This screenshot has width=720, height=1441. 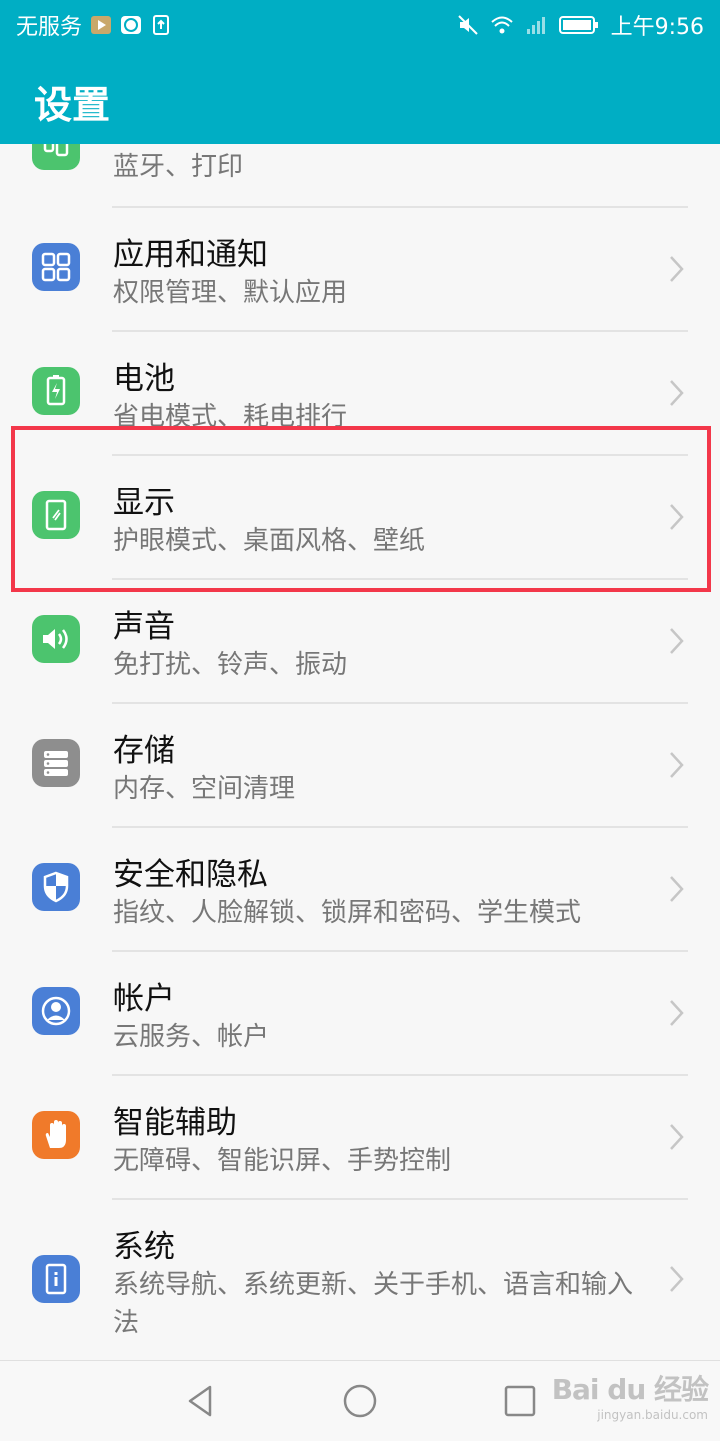 I want to click on carrier-text: 无服务, so click(x=49, y=27).